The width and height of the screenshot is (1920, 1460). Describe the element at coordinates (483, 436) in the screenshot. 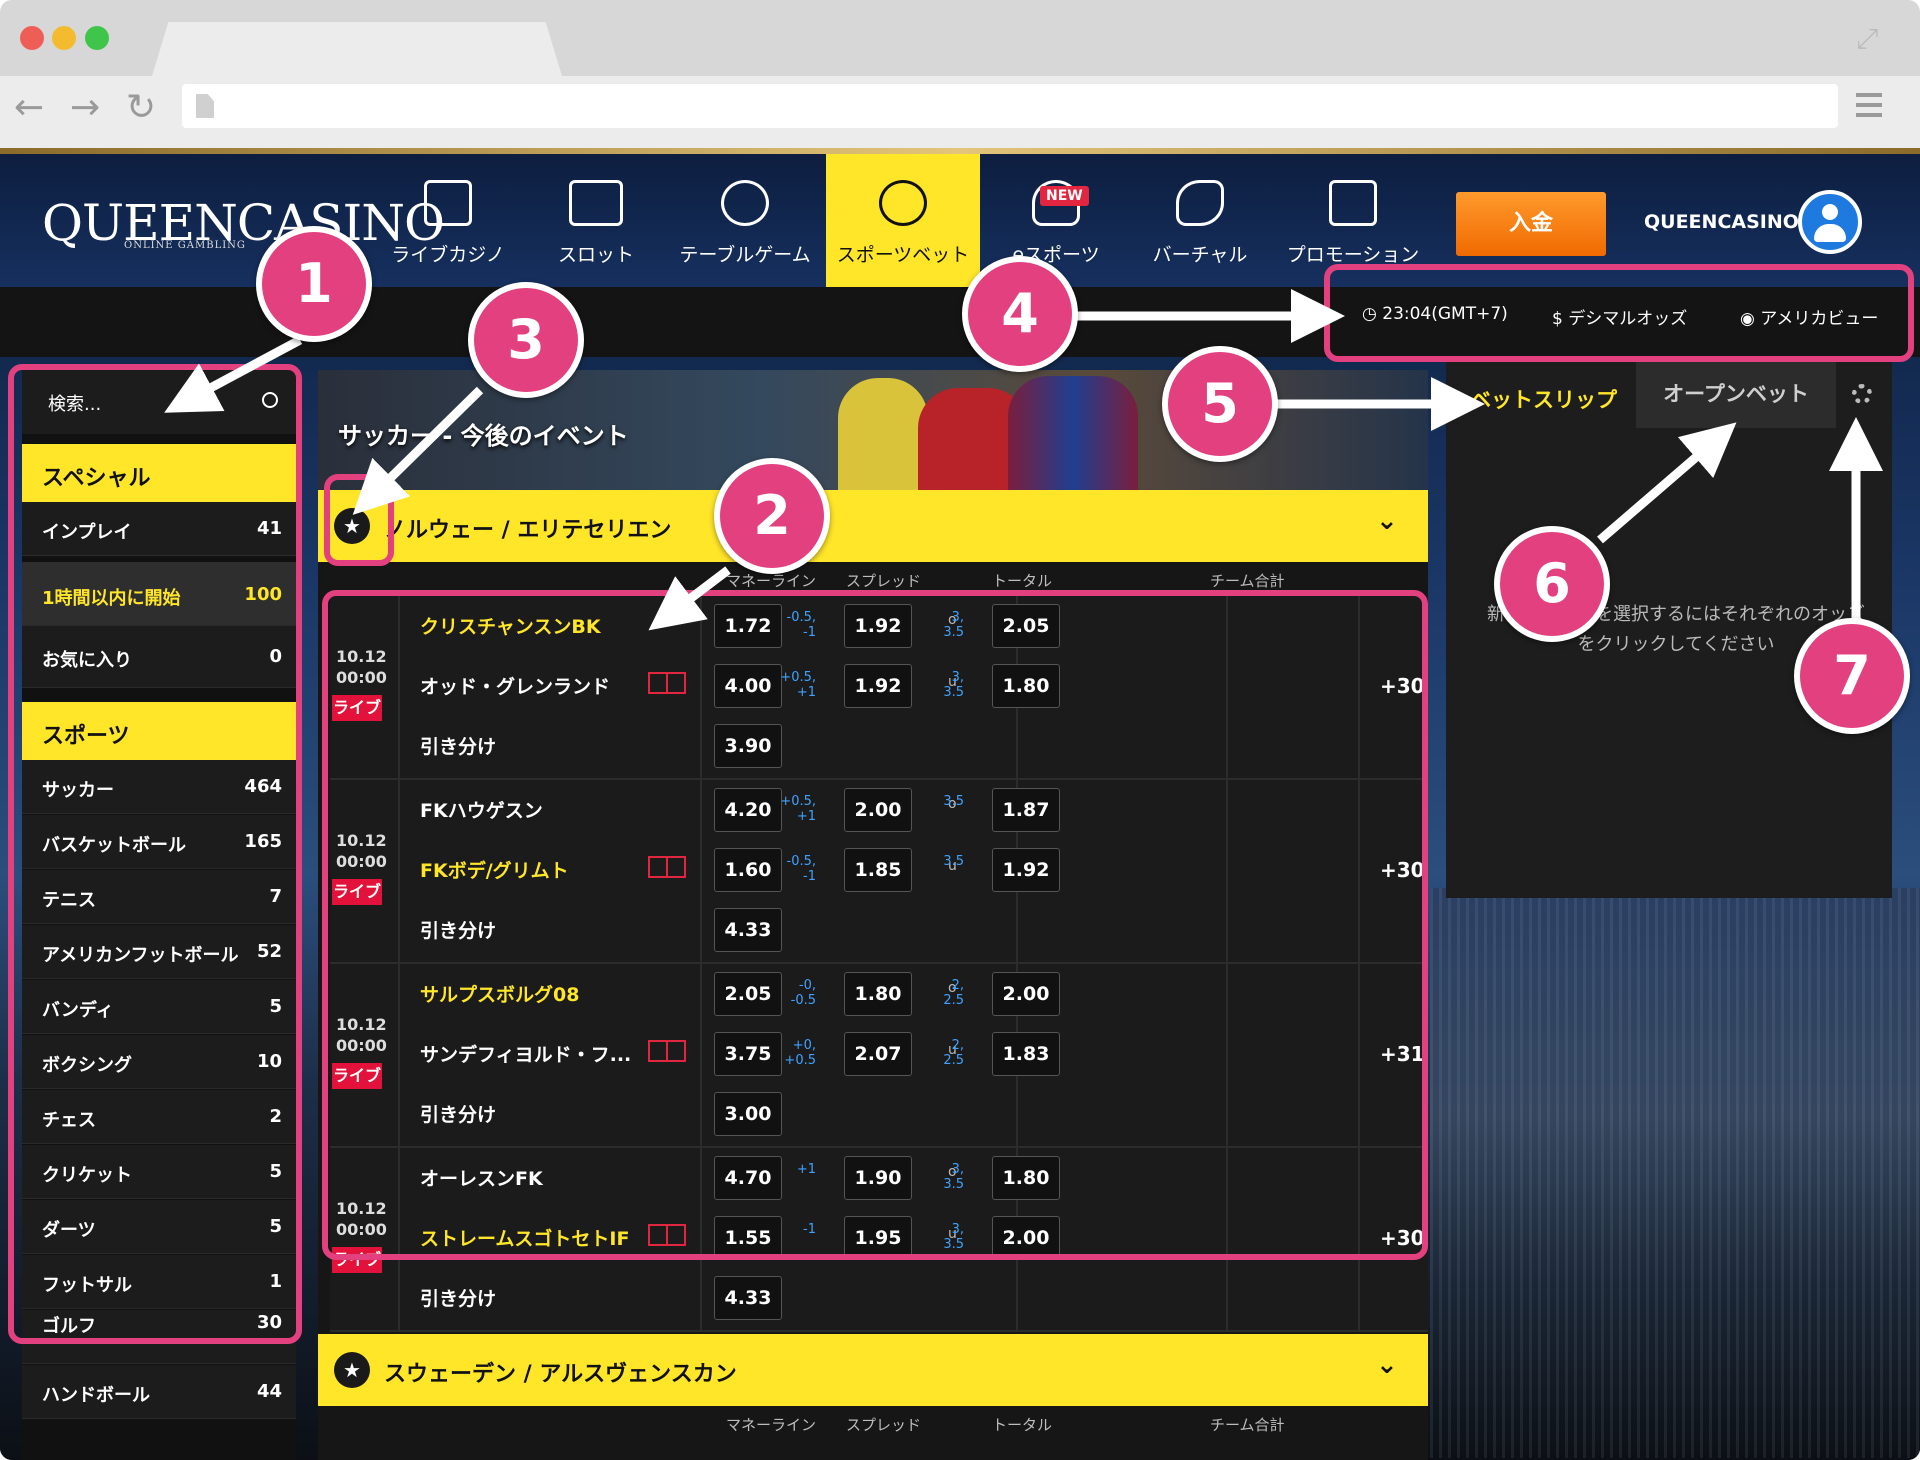

I see `banner-title: サッカー - 今後のイベント` at that location.